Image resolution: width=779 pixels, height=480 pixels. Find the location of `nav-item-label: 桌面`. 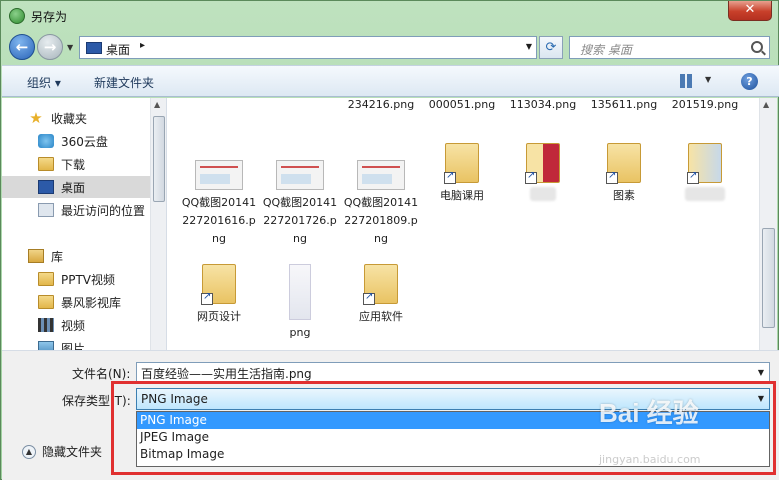

nav-item-label: 桌面 is located at coordinates (73, 187).